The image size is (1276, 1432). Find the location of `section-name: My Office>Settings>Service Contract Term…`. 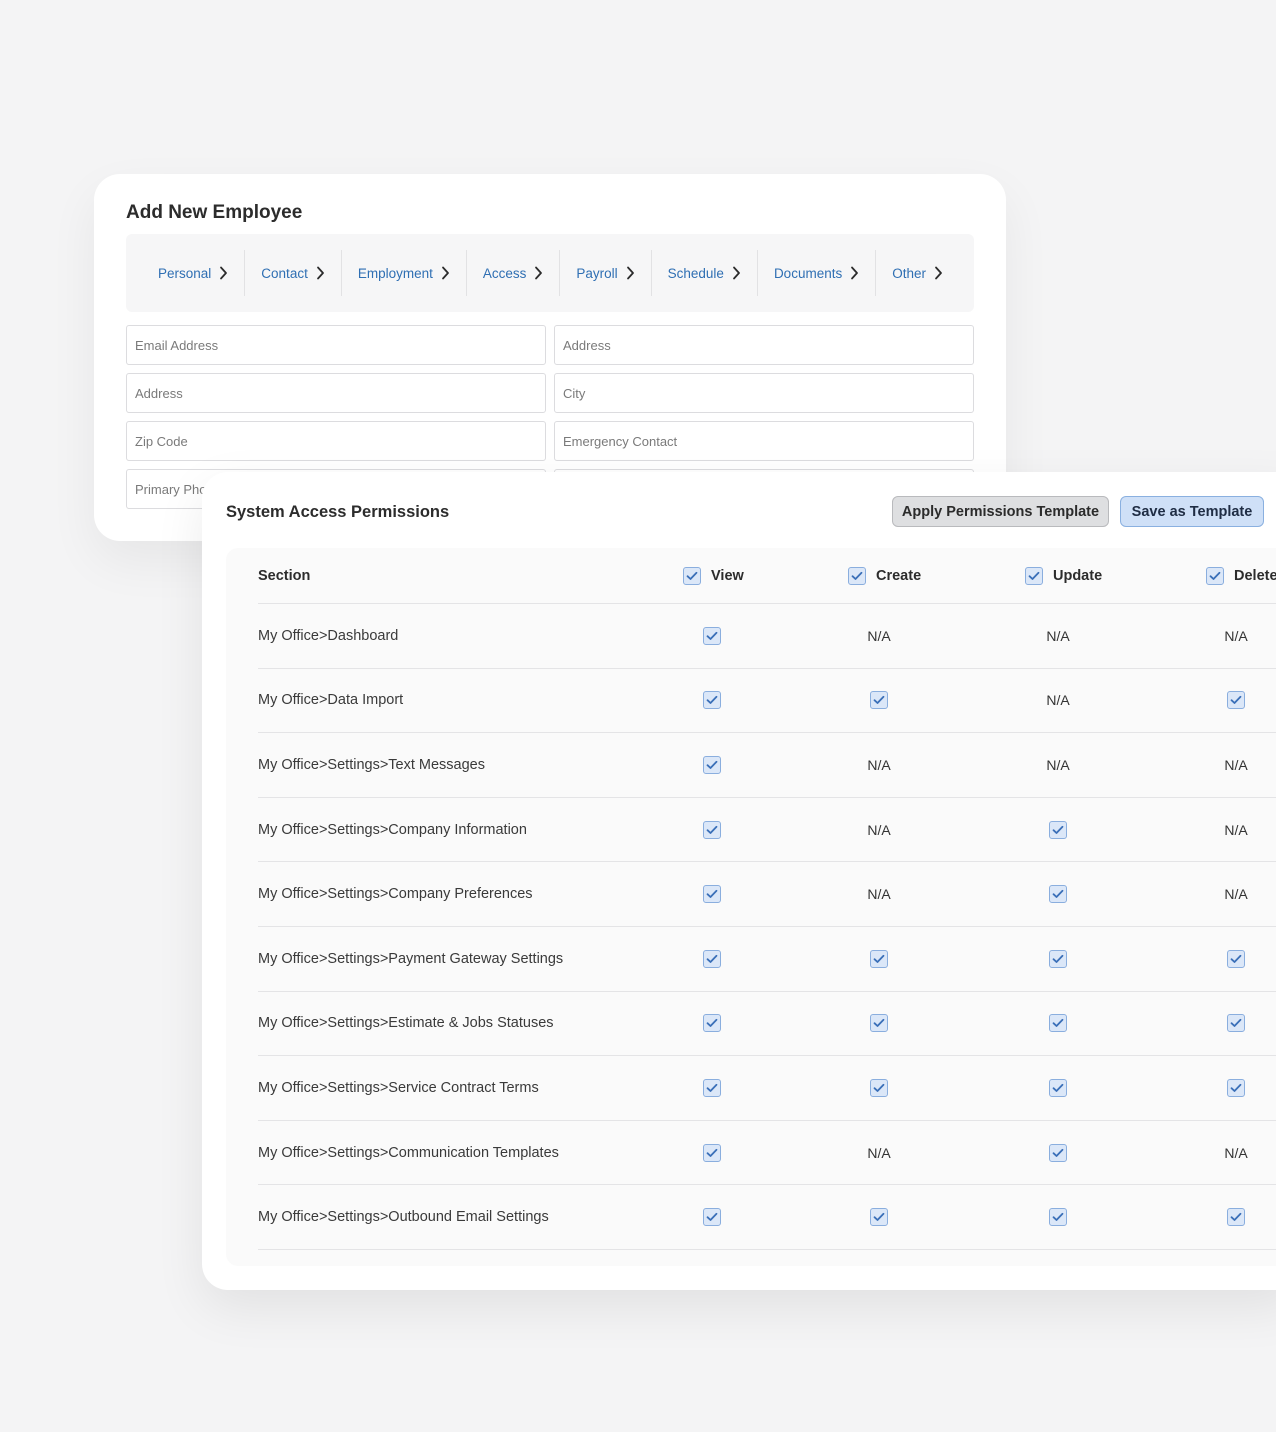

section-name: My Office>Settings>Service Contract Term… is located at coordinates (398, 1087).